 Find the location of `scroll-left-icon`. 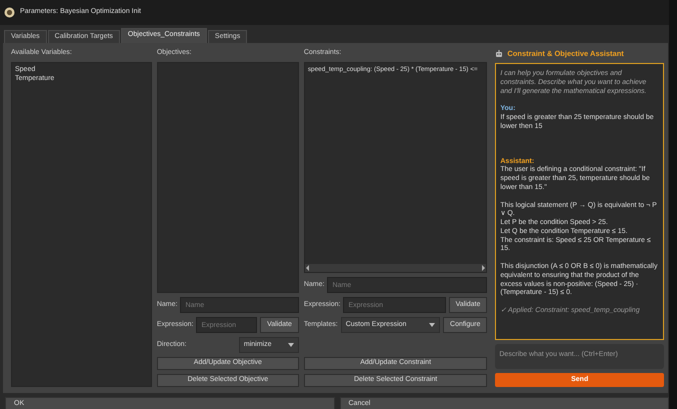

scroll-left-icon is located at coordinates (307, 268).